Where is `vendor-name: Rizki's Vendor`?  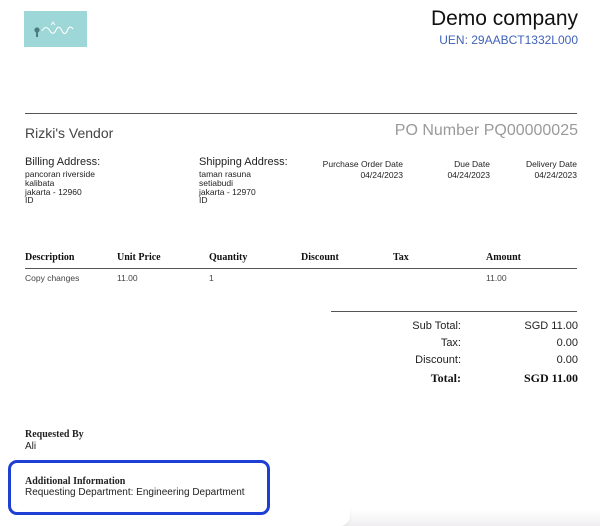
vendor-name: Rizki's Vendor is located at coordinates (69, 133).